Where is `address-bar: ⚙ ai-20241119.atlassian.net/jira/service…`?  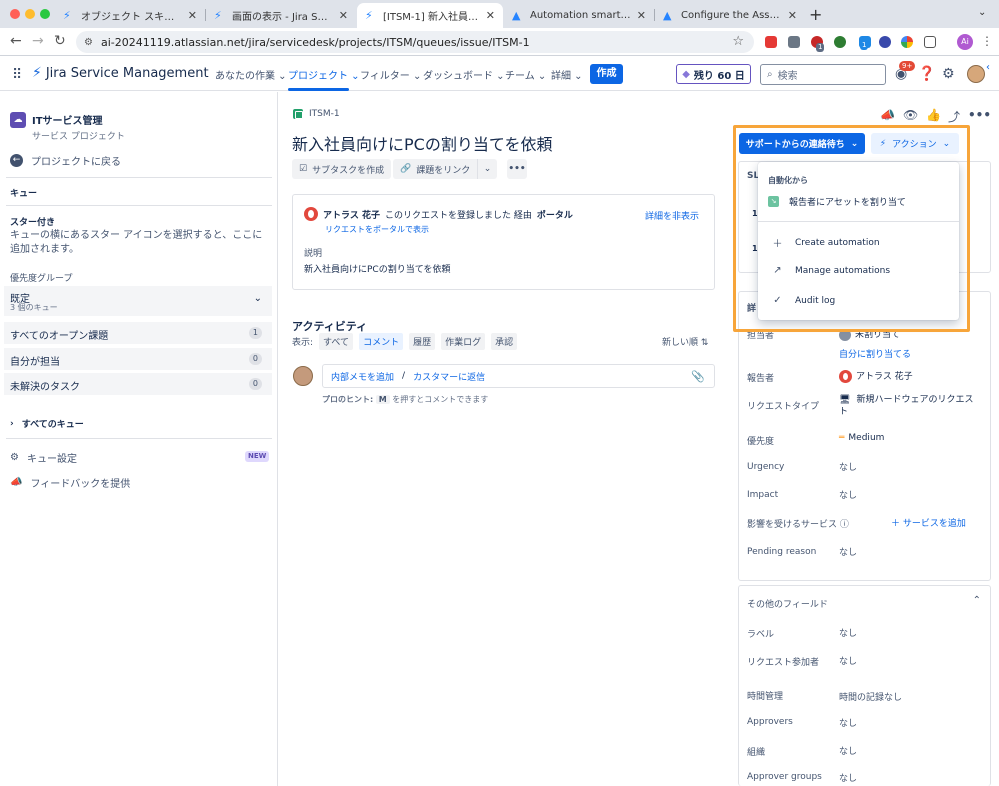
address-bar: ⚙ ai-20241119.atlassian.net/jira/service… is located at coordinates (415, 42).